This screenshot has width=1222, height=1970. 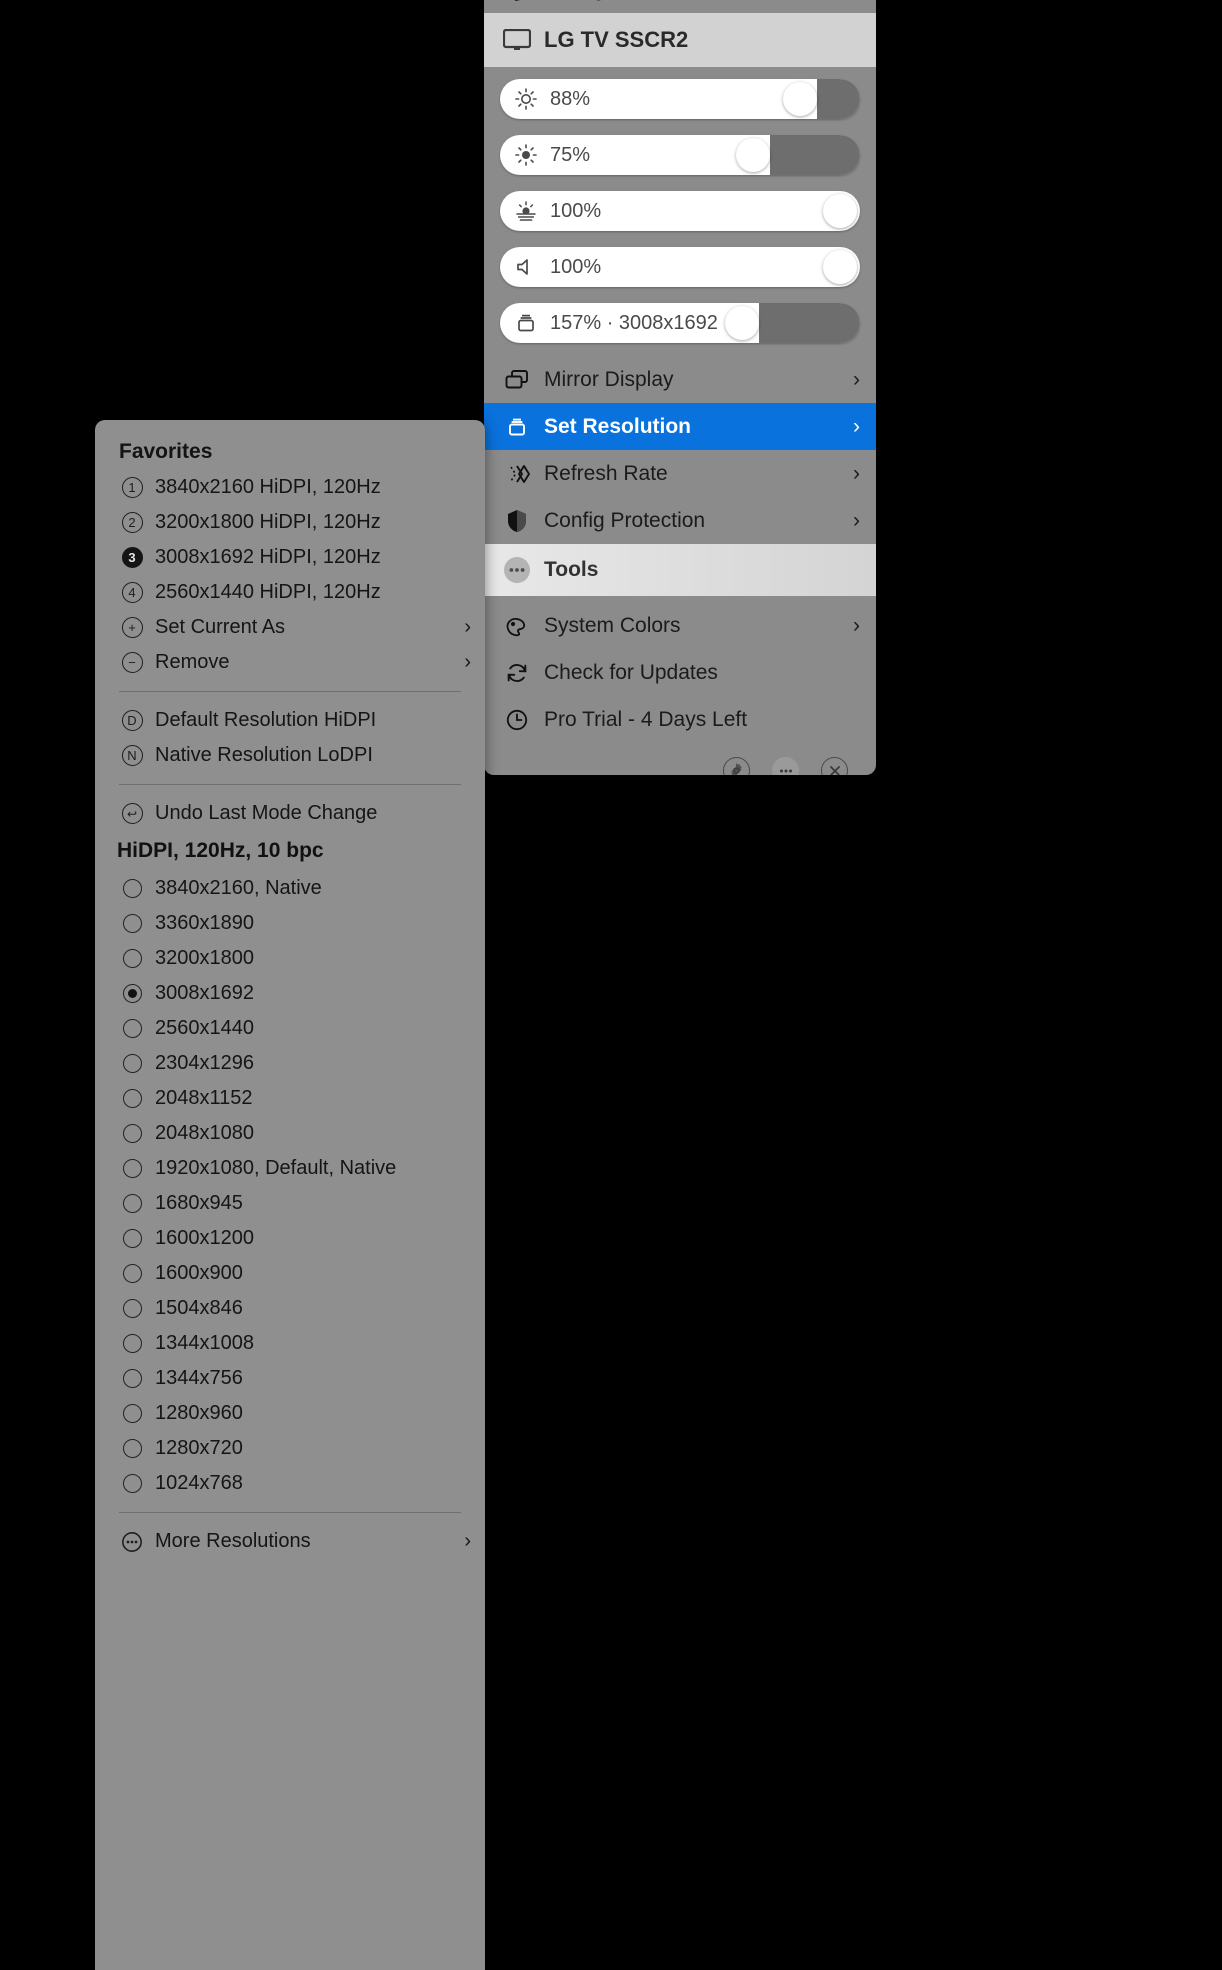 I want to click on slider-track: 157% · 3008x1692, so click(x=680, y=323).